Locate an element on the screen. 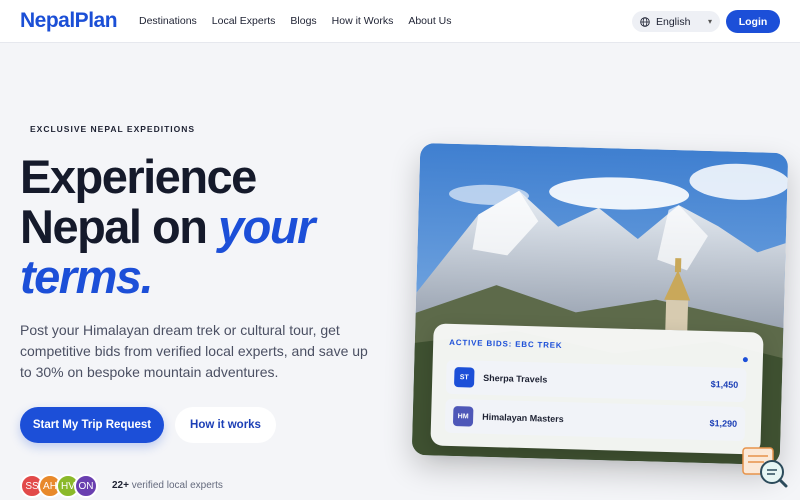  bid-amount: $1,290 is located at coordinates (723, 423).